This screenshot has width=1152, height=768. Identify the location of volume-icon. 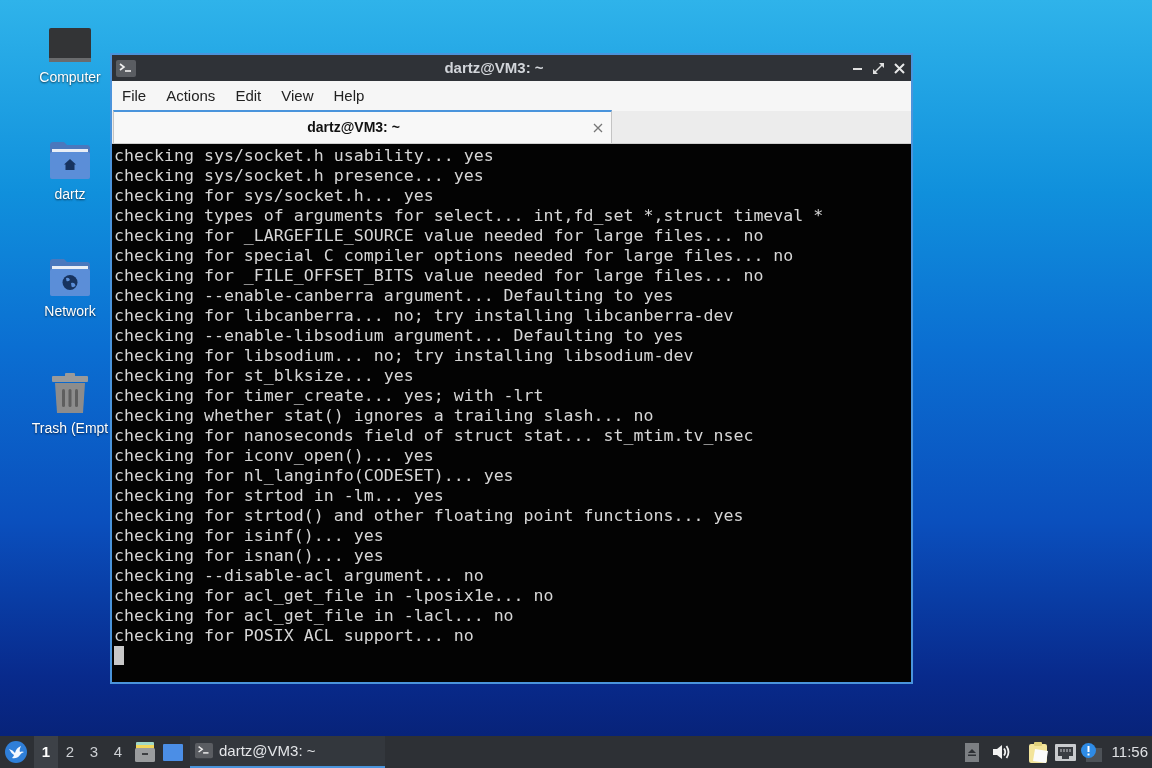
(1001, 752).